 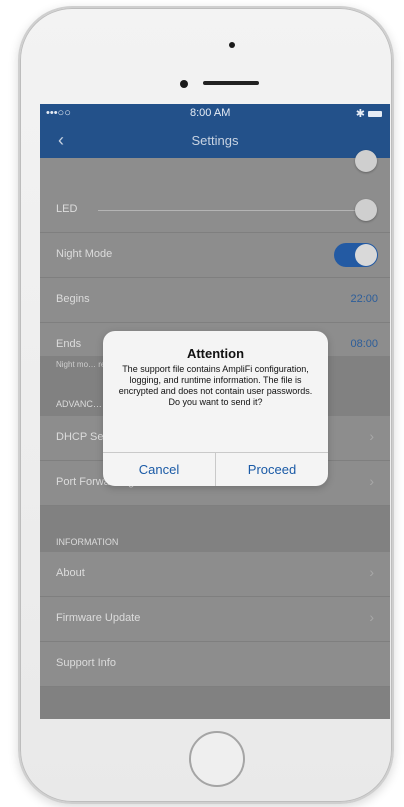 What do you see at coordinates (58, 113) in the screenshot?
I see `signal-indicator: •••○○` at bounding box center [58, 113].